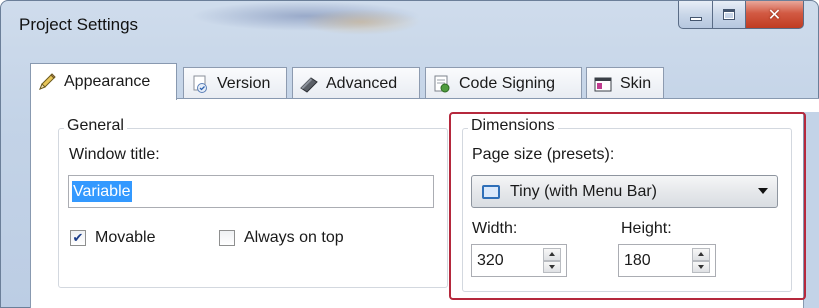 This screenshot has height=308, width=819. I want to click on width-spinner-buttons, so click(552, 260).